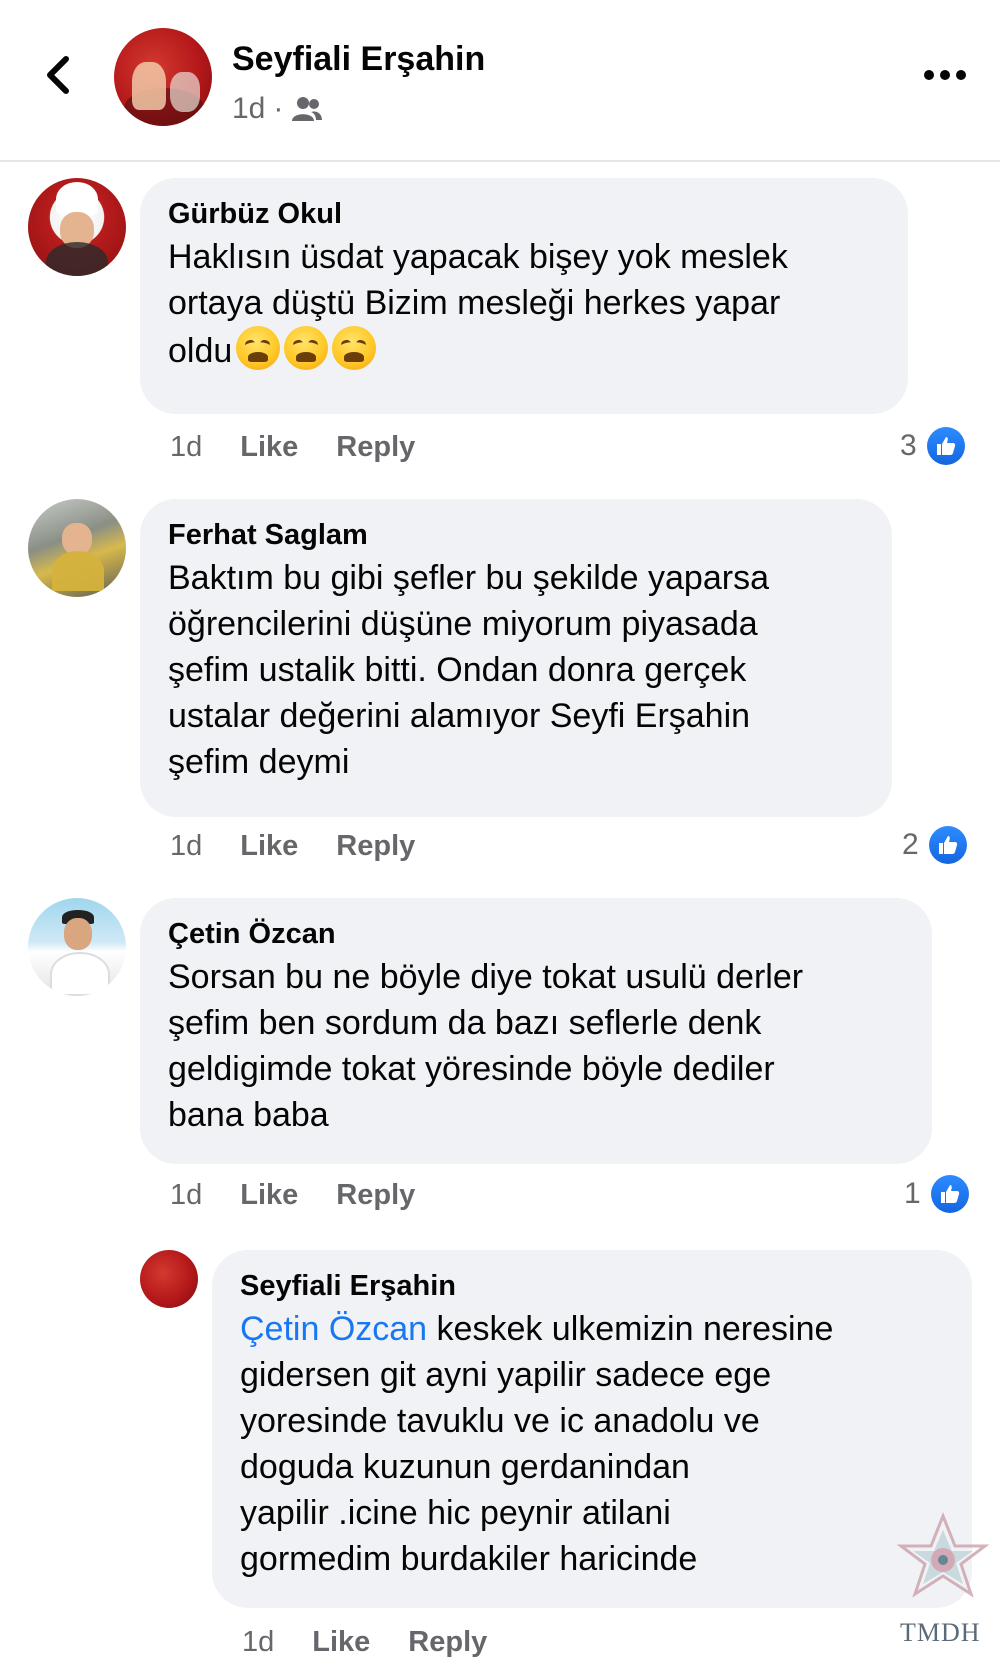 Image resolution: width=1000 pixels, height=1665 pixels. I want to click on watermark-logo, so click(943, 1554).